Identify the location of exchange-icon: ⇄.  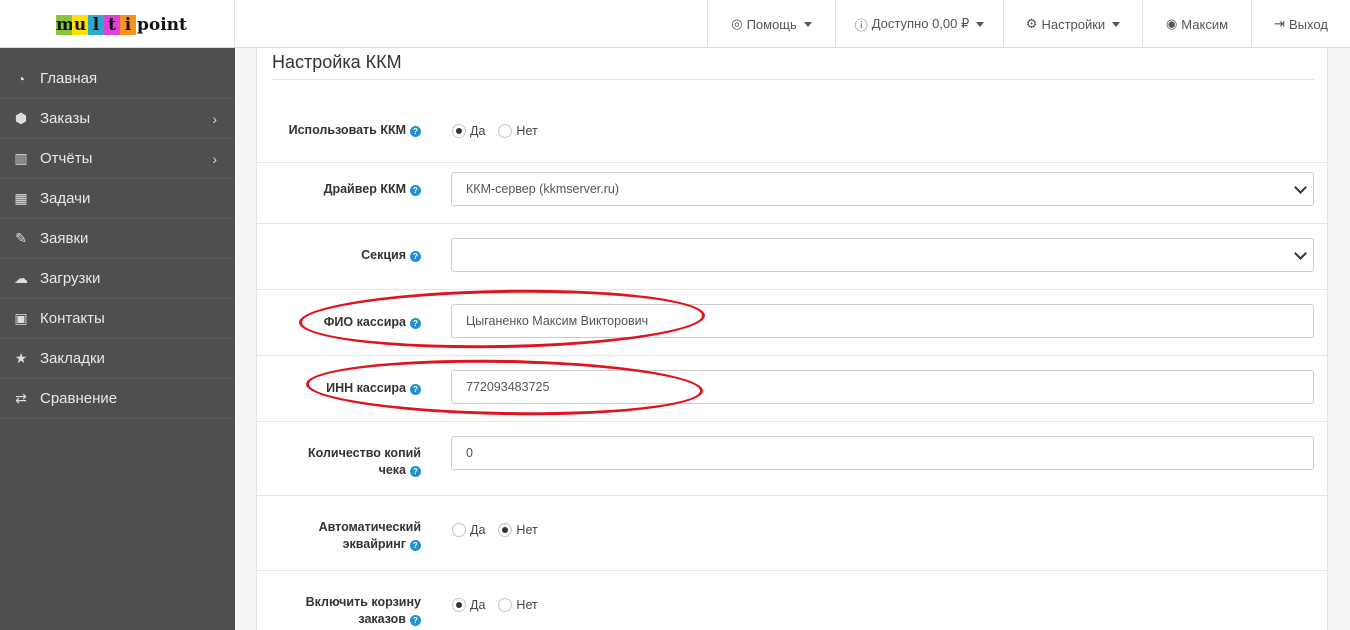
(21, 398).